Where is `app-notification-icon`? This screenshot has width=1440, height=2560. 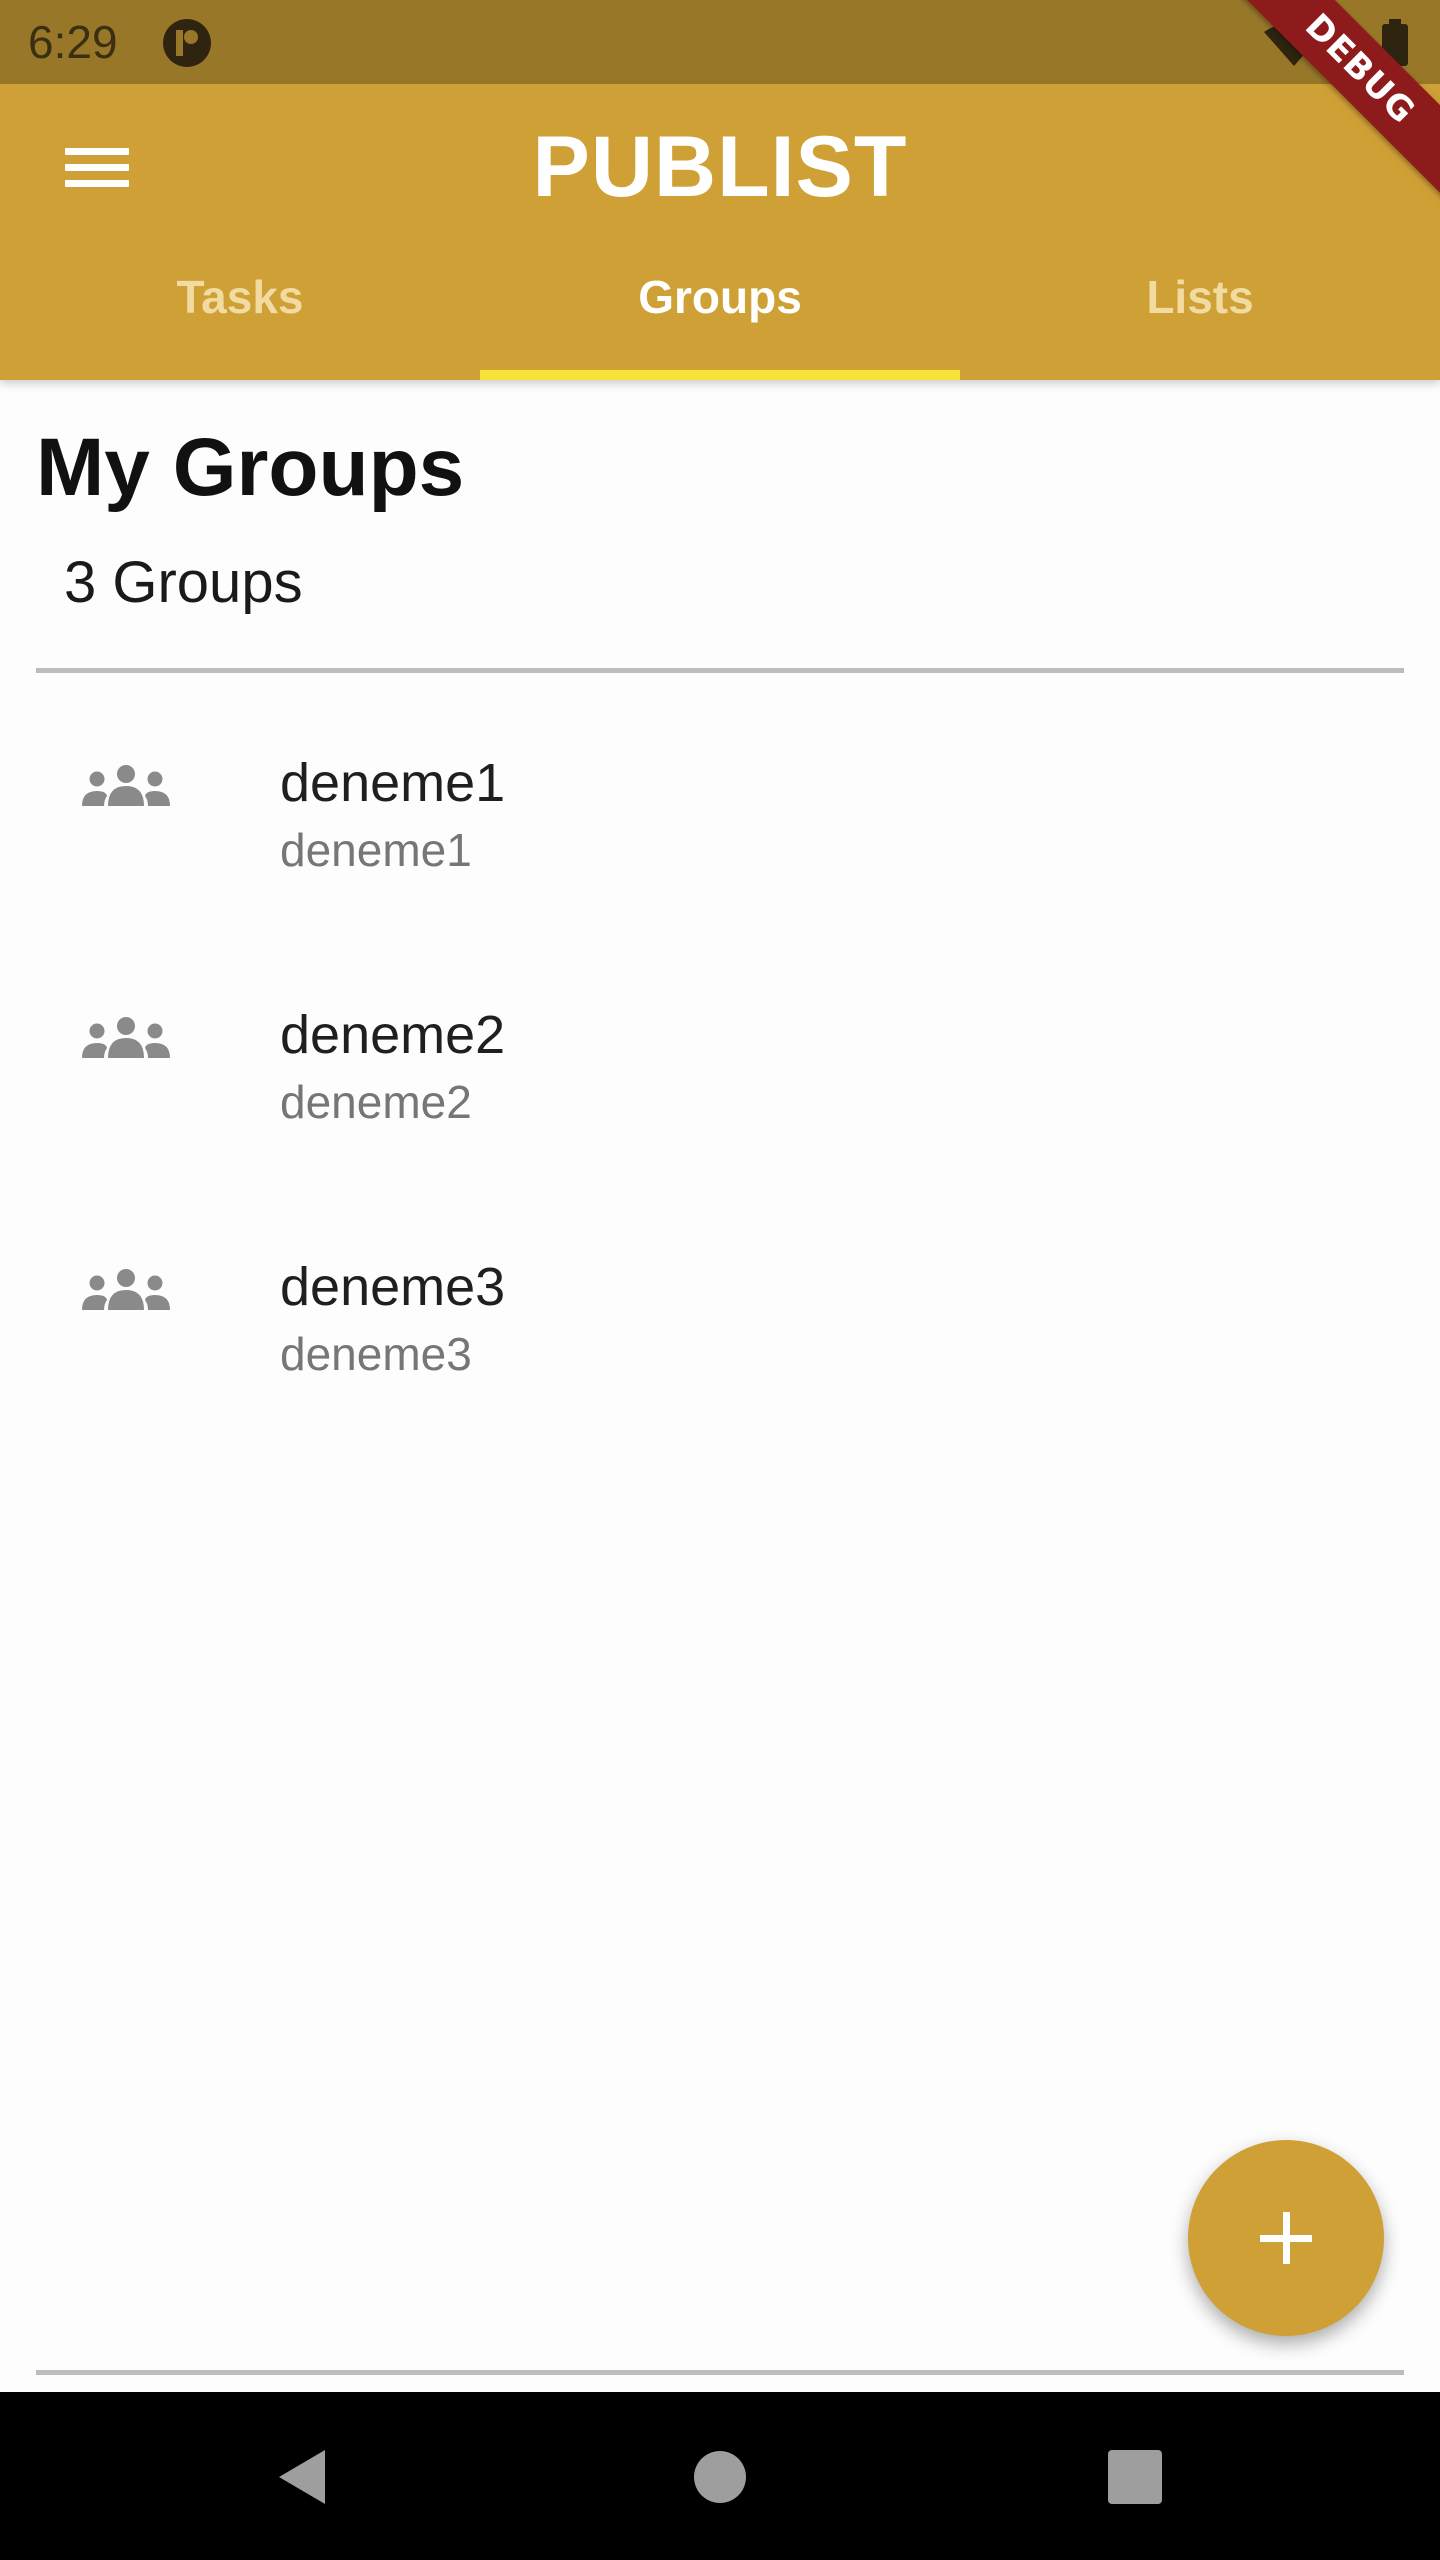
app-notification-icon is located at coordinates (187, 43).